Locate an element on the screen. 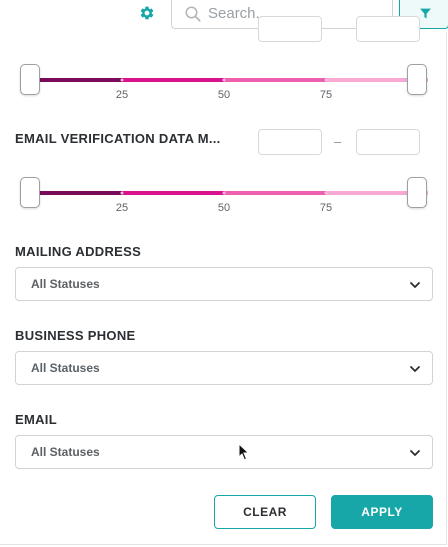 This screenshot has height=547, width=448. business-phone-label: BUSINESS PHONE is located at coordinates (75, 335).